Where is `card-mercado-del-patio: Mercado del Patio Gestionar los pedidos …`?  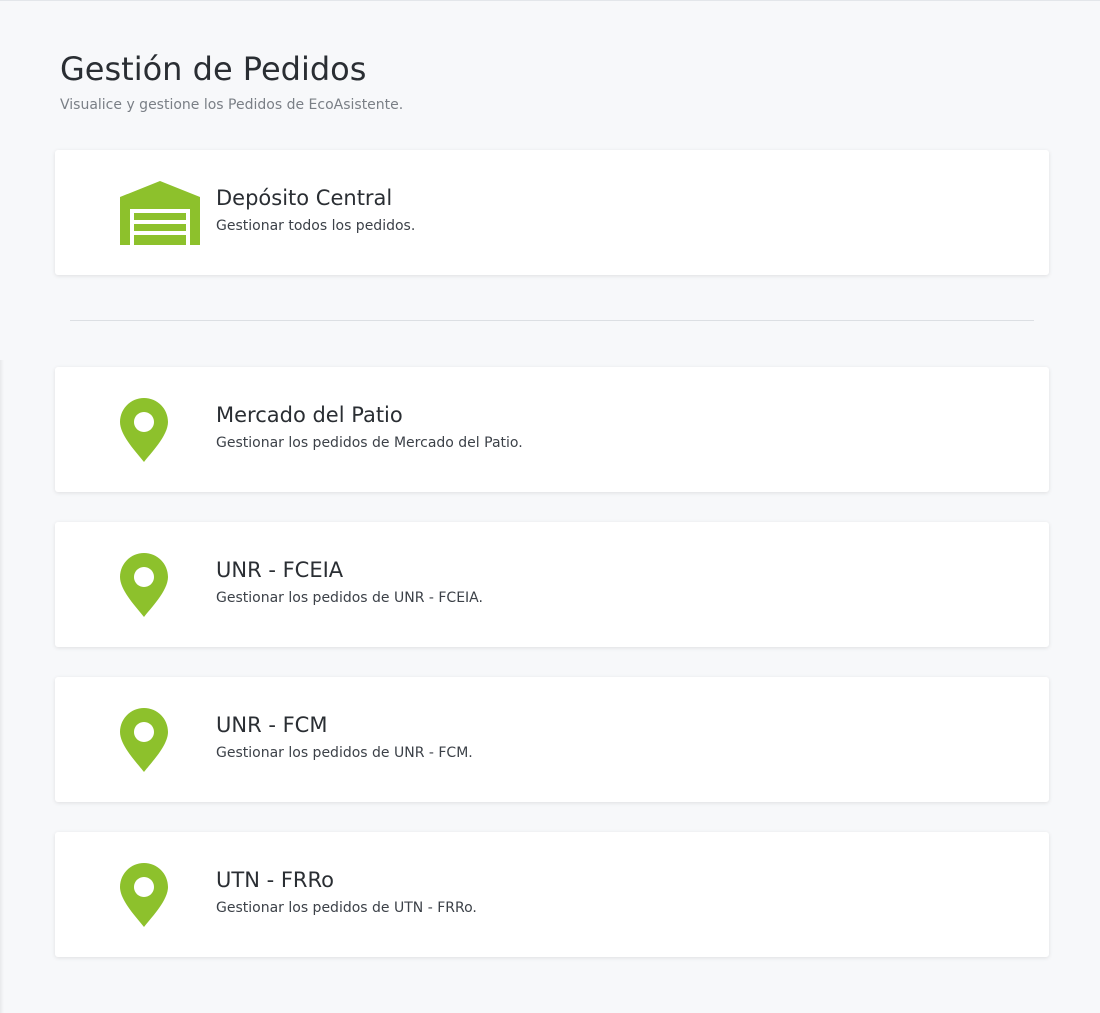
card-mercado-del-patio: Mercado del Patio Gestionar los pedidos … is located at coordinates (552, 429).